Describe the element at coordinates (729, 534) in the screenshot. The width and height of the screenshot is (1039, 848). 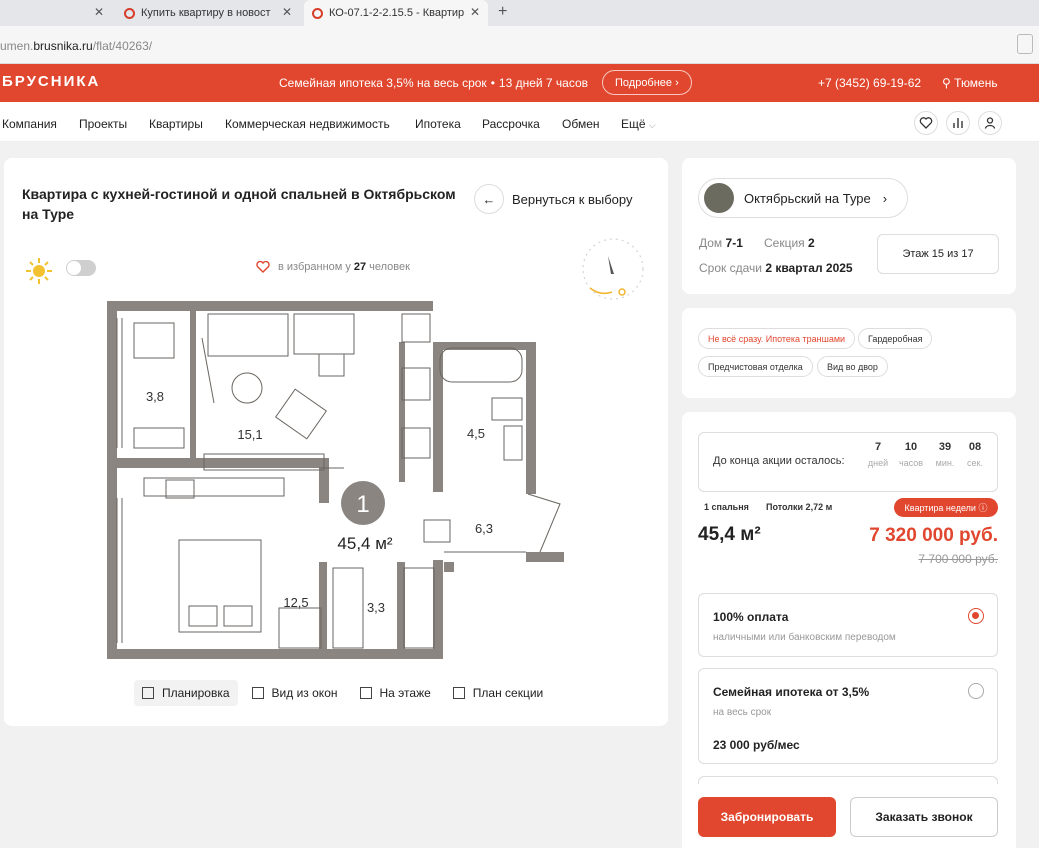
I see `flat-area: 45,4 м²` at that location.